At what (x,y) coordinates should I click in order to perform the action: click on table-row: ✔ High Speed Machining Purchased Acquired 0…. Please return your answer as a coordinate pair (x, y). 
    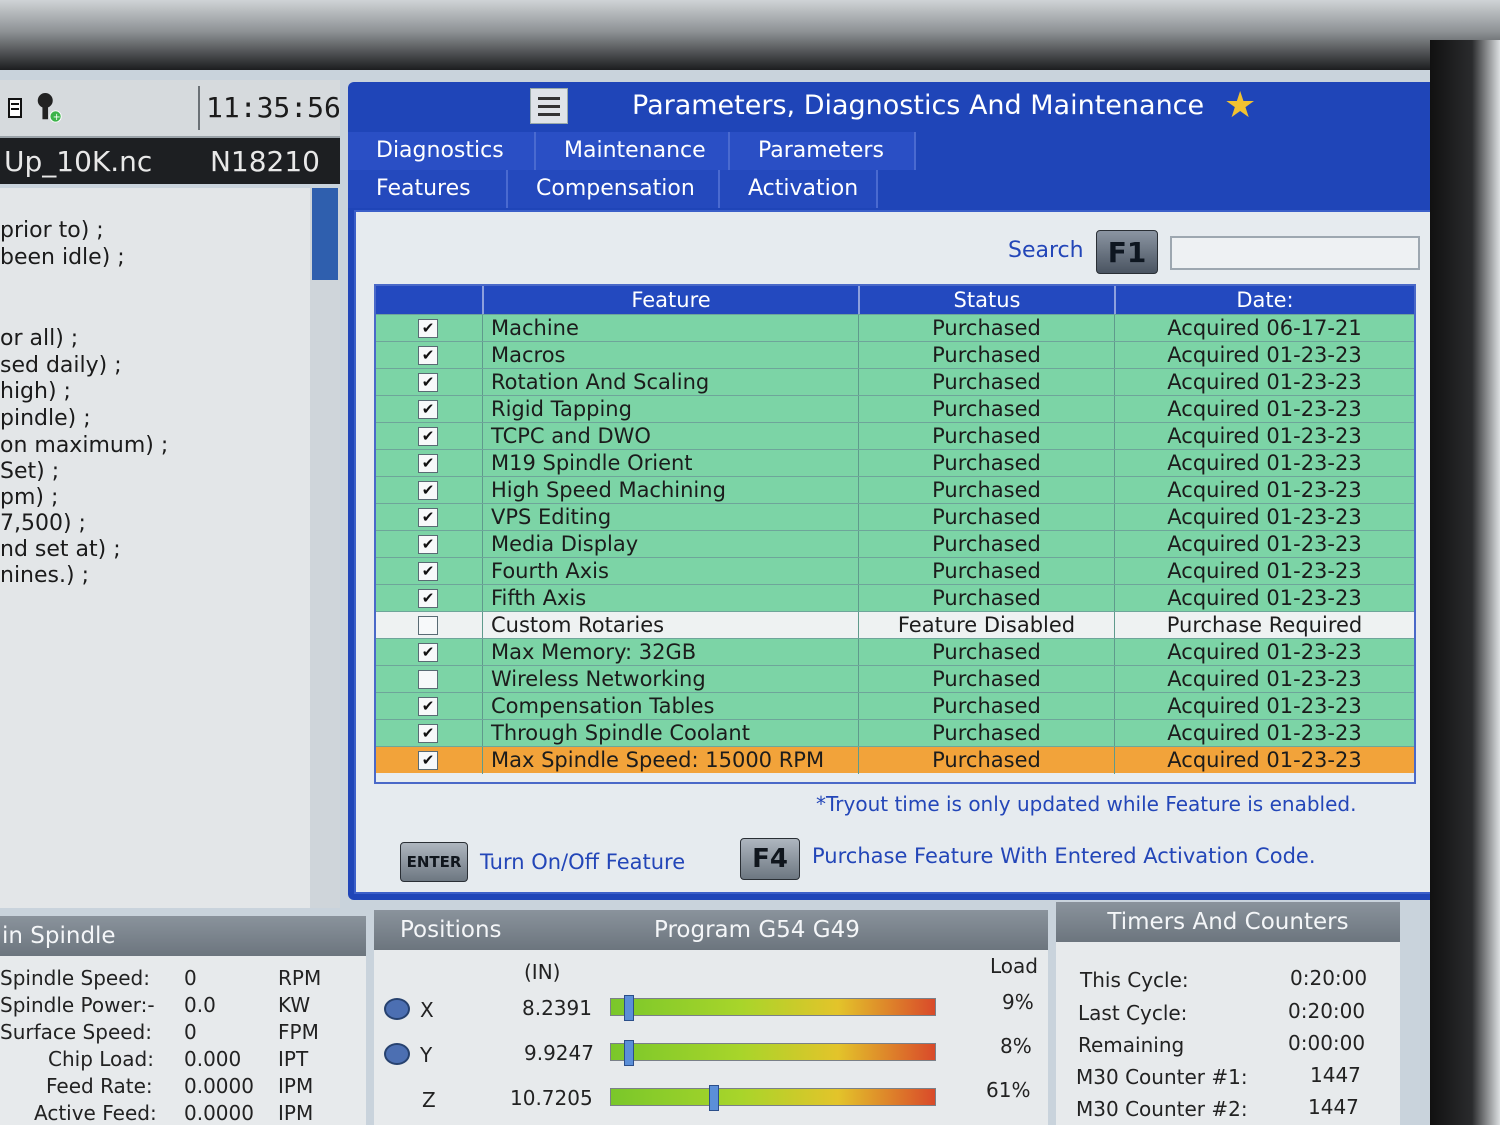
    Looking at the image, I should click on (895, 490).